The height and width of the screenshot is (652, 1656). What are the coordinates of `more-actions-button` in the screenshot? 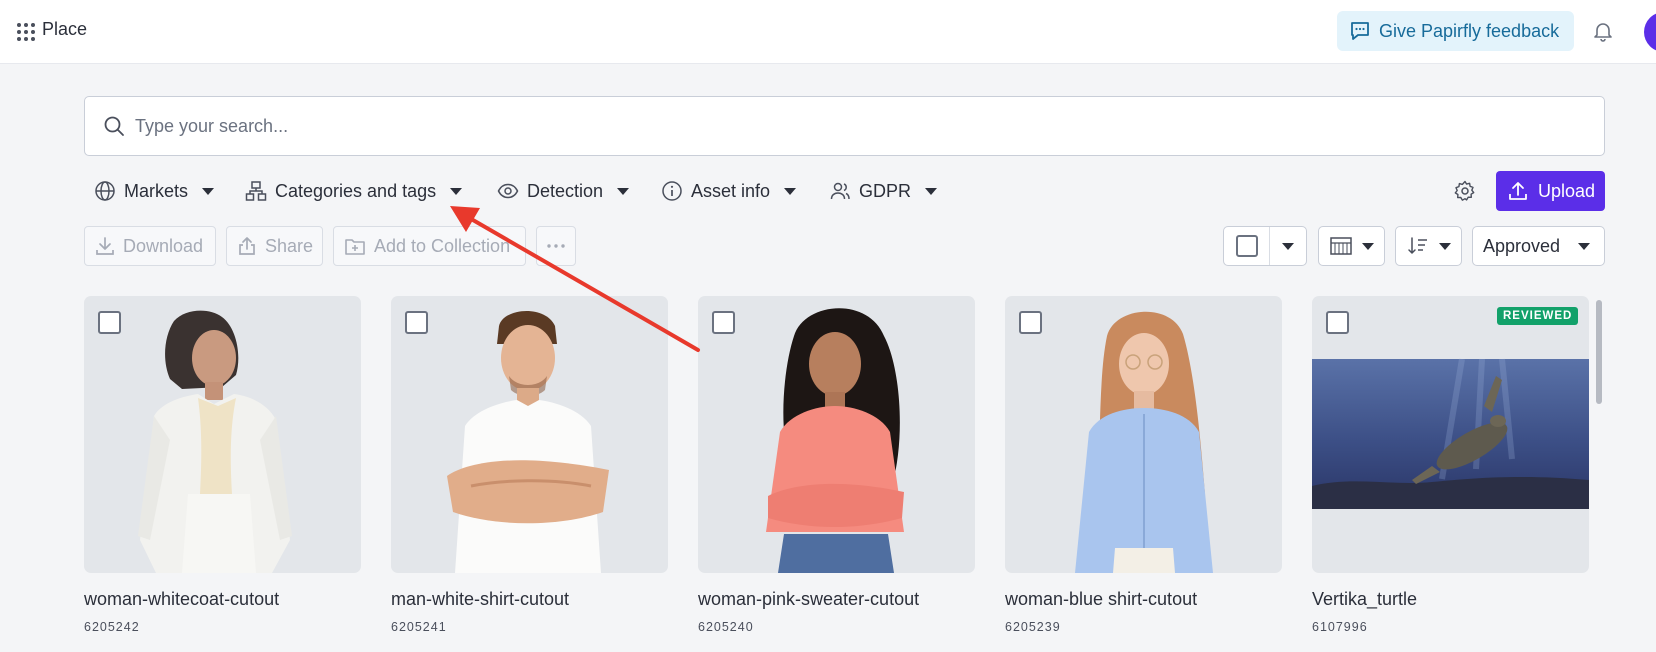 It's located at (556, 246).